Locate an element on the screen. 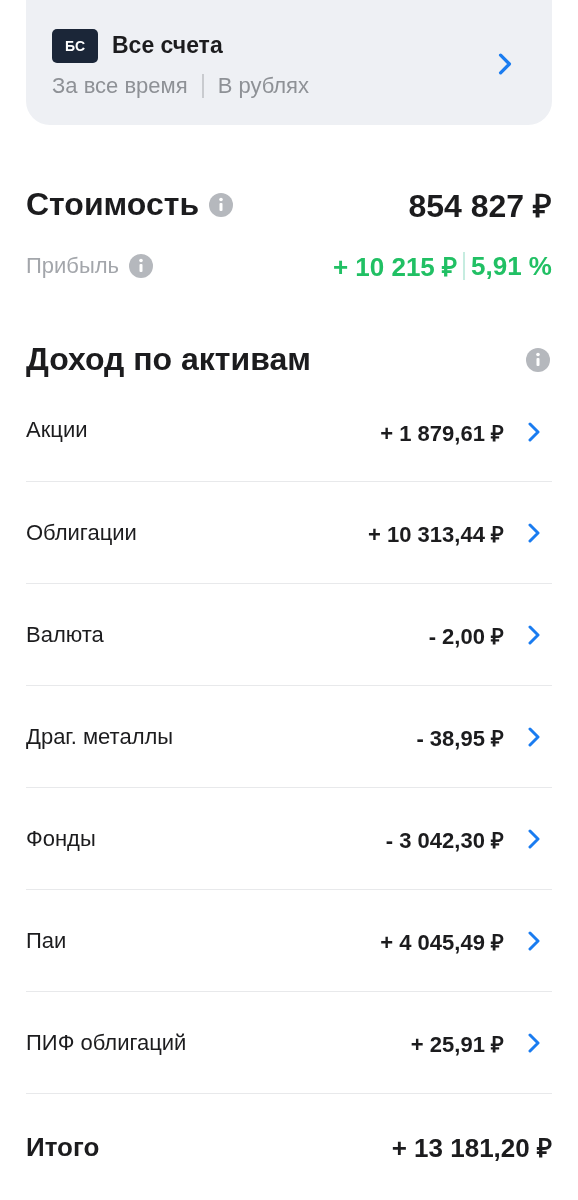  asset-label: Облигации is located at coordinates (81, 532).